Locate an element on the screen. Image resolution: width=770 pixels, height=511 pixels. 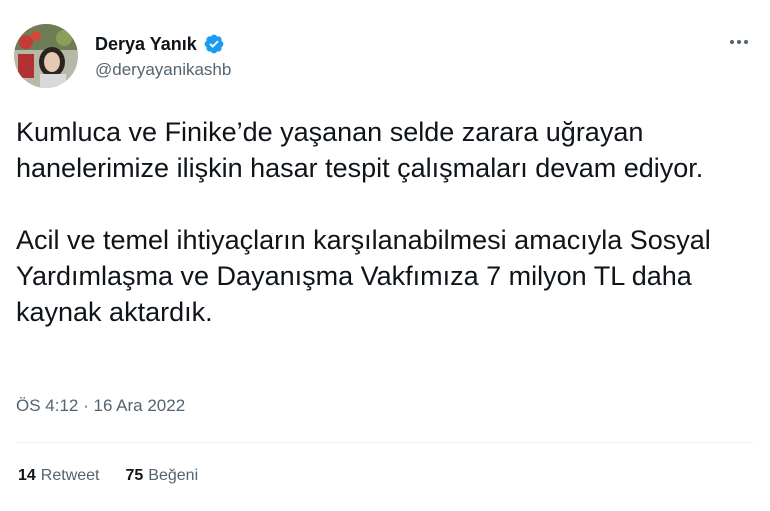
retweets-count: 14 is located at coordinates (27, 475).